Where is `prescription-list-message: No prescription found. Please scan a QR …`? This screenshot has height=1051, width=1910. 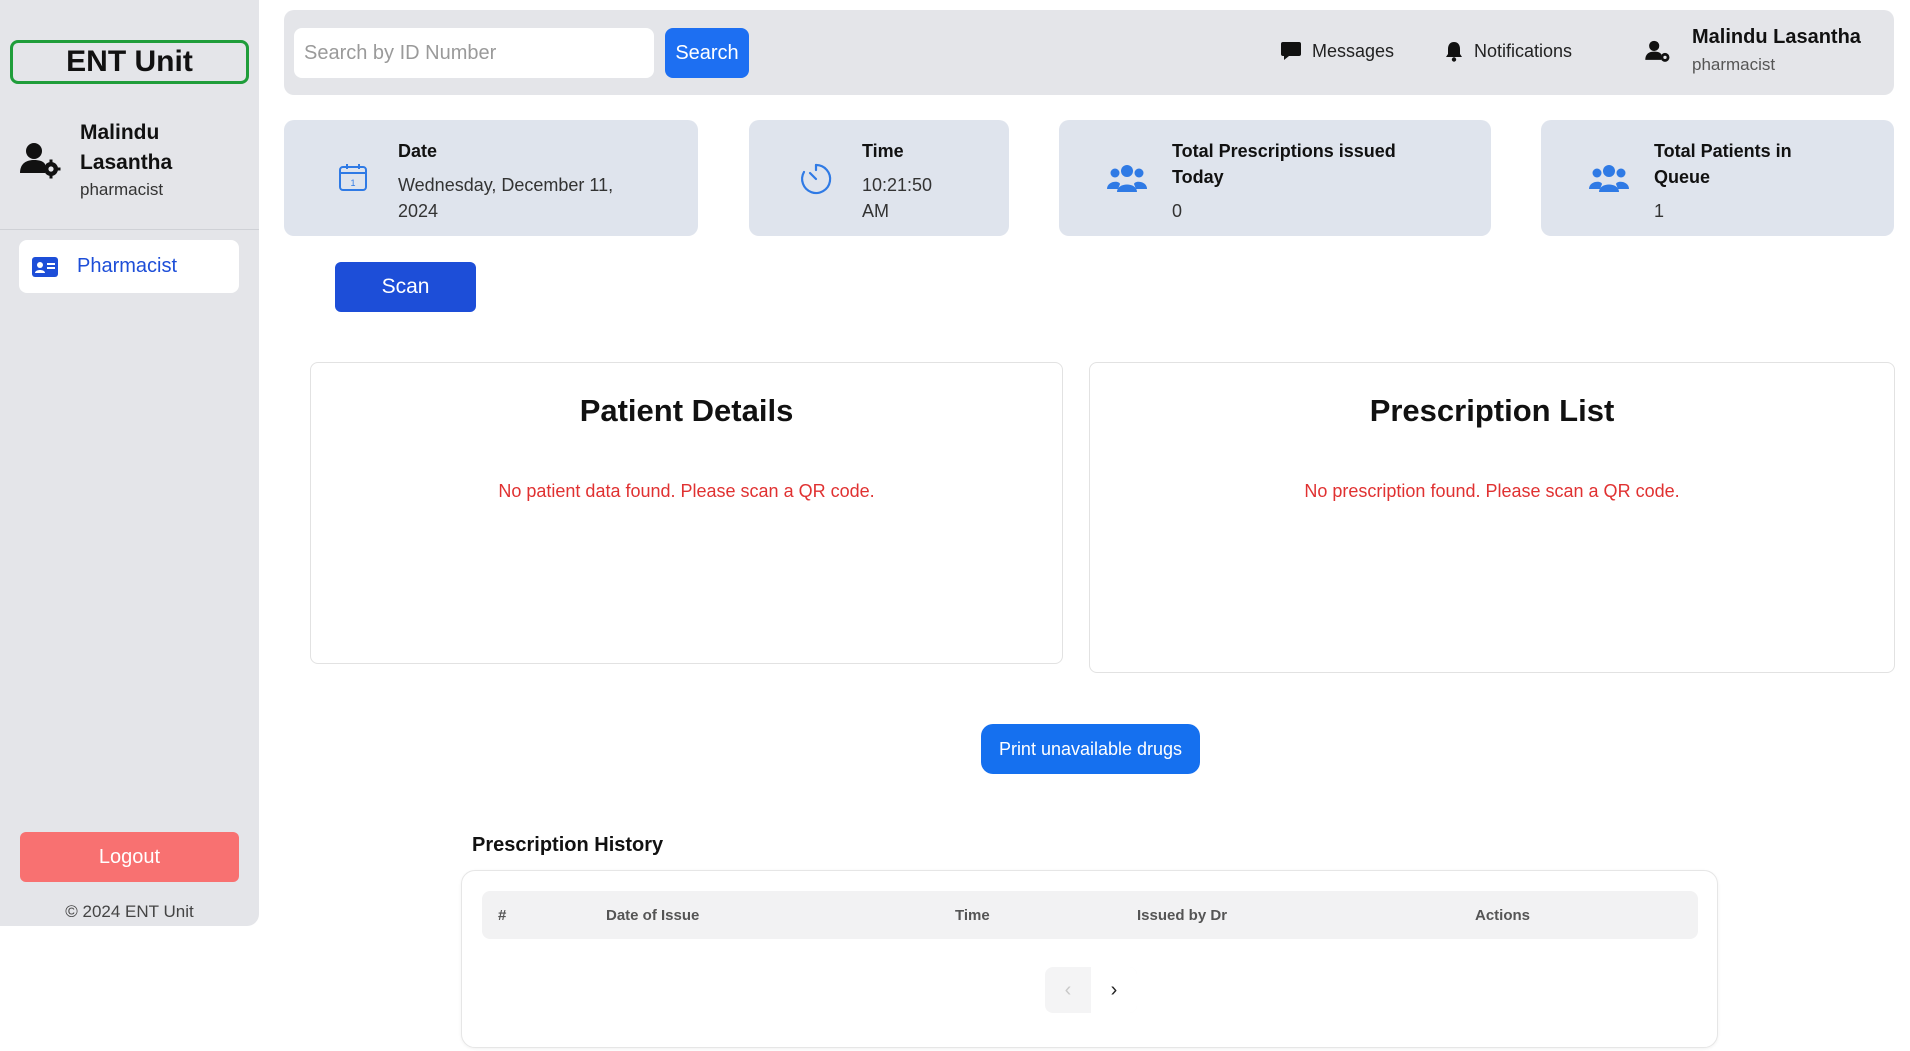
prescription-list-message: No prescription found. Please scan a QR … is located at coordinates (1492, 491).